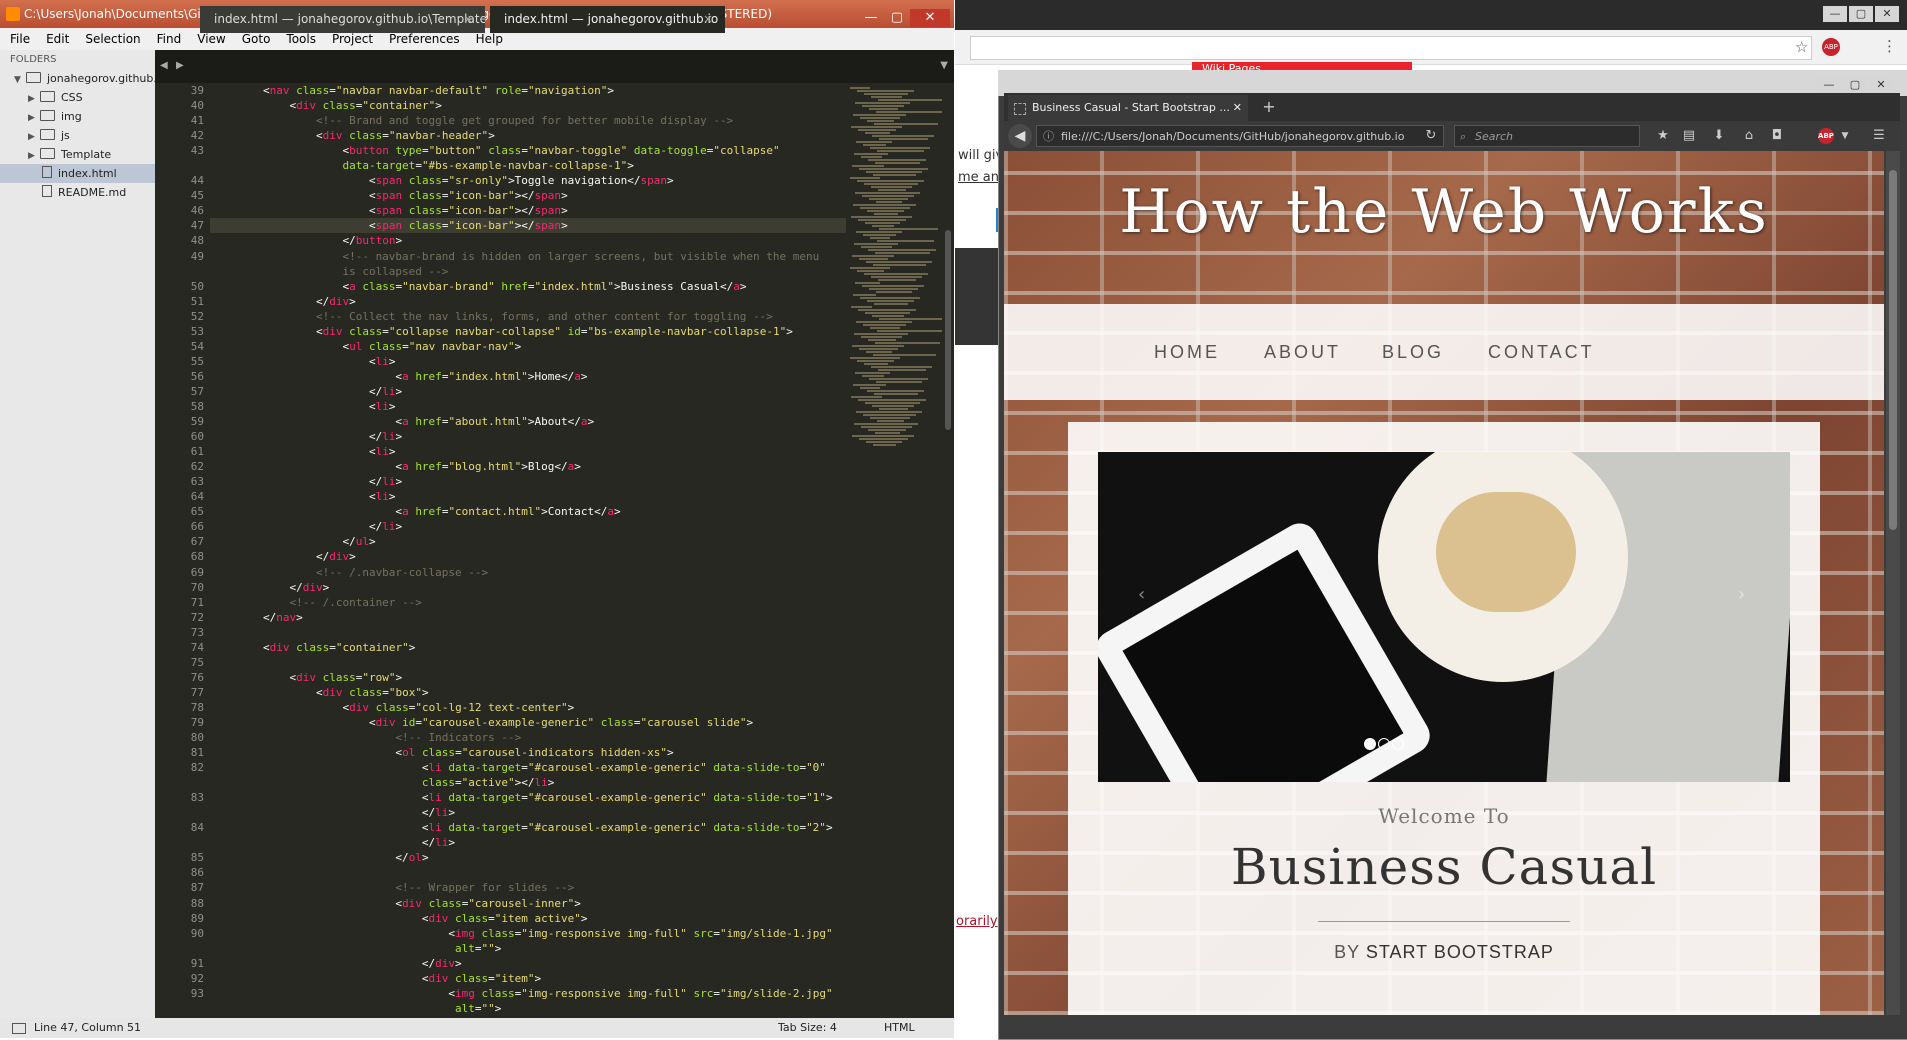  Describe the element at coordinates (1893, 350) in the screenshot. I see `page-scrollbar-thumb` at that location.